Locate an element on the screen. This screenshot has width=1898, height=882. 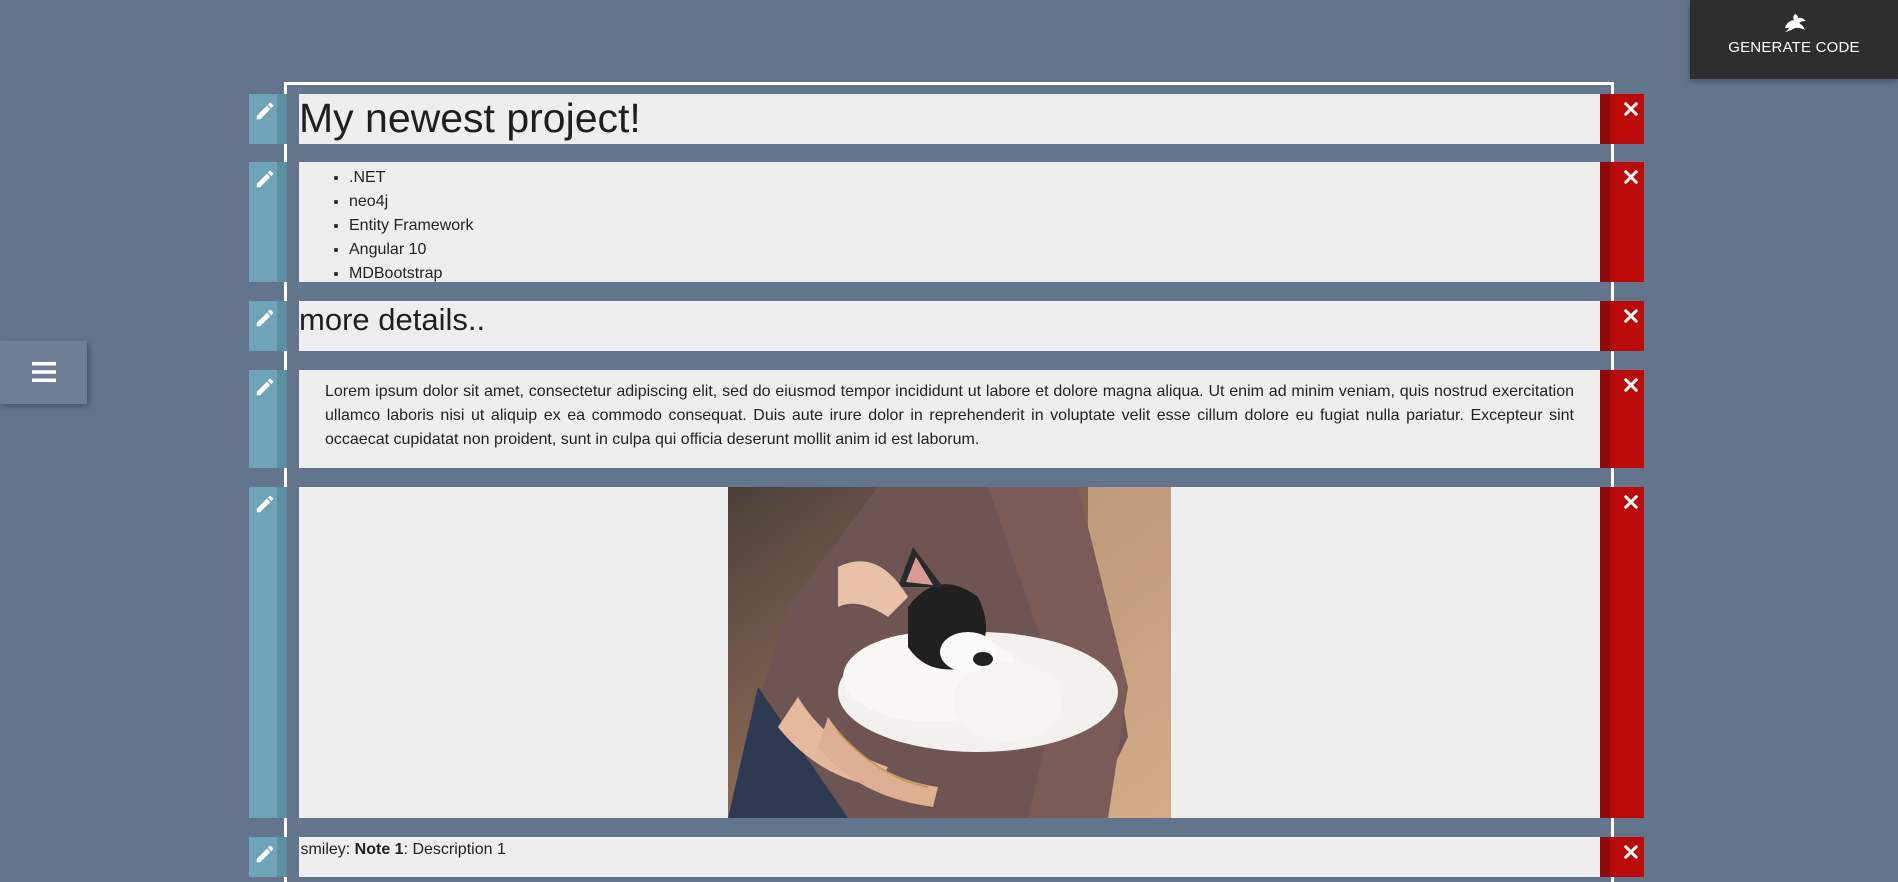
delete-title-button is located at coordinates (1622, 119).